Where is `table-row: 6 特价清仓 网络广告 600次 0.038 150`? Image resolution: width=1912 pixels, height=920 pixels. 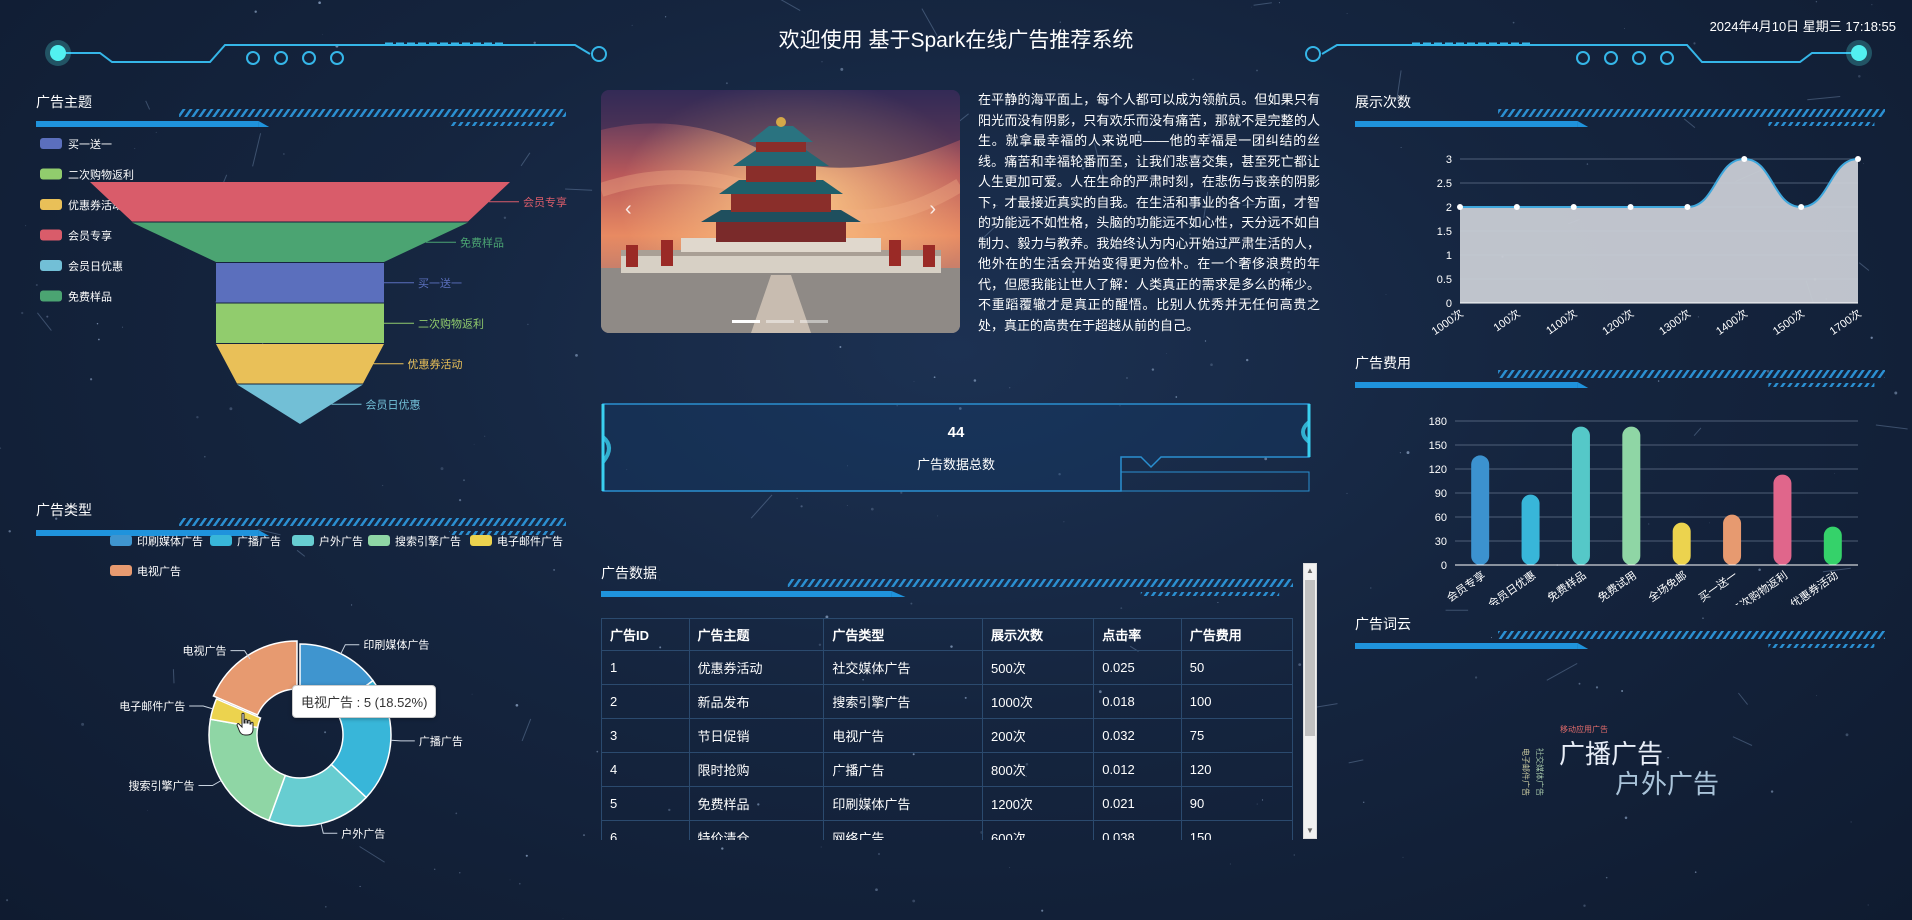 table-row: 6 特价清仓 网络广告 600次 0.038 150 is located at coordinates (947, 830).